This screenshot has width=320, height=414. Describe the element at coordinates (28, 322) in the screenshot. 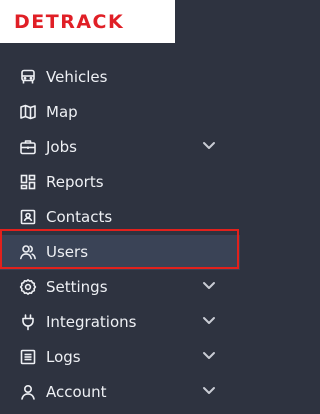

I see `plug-icon` at that location.